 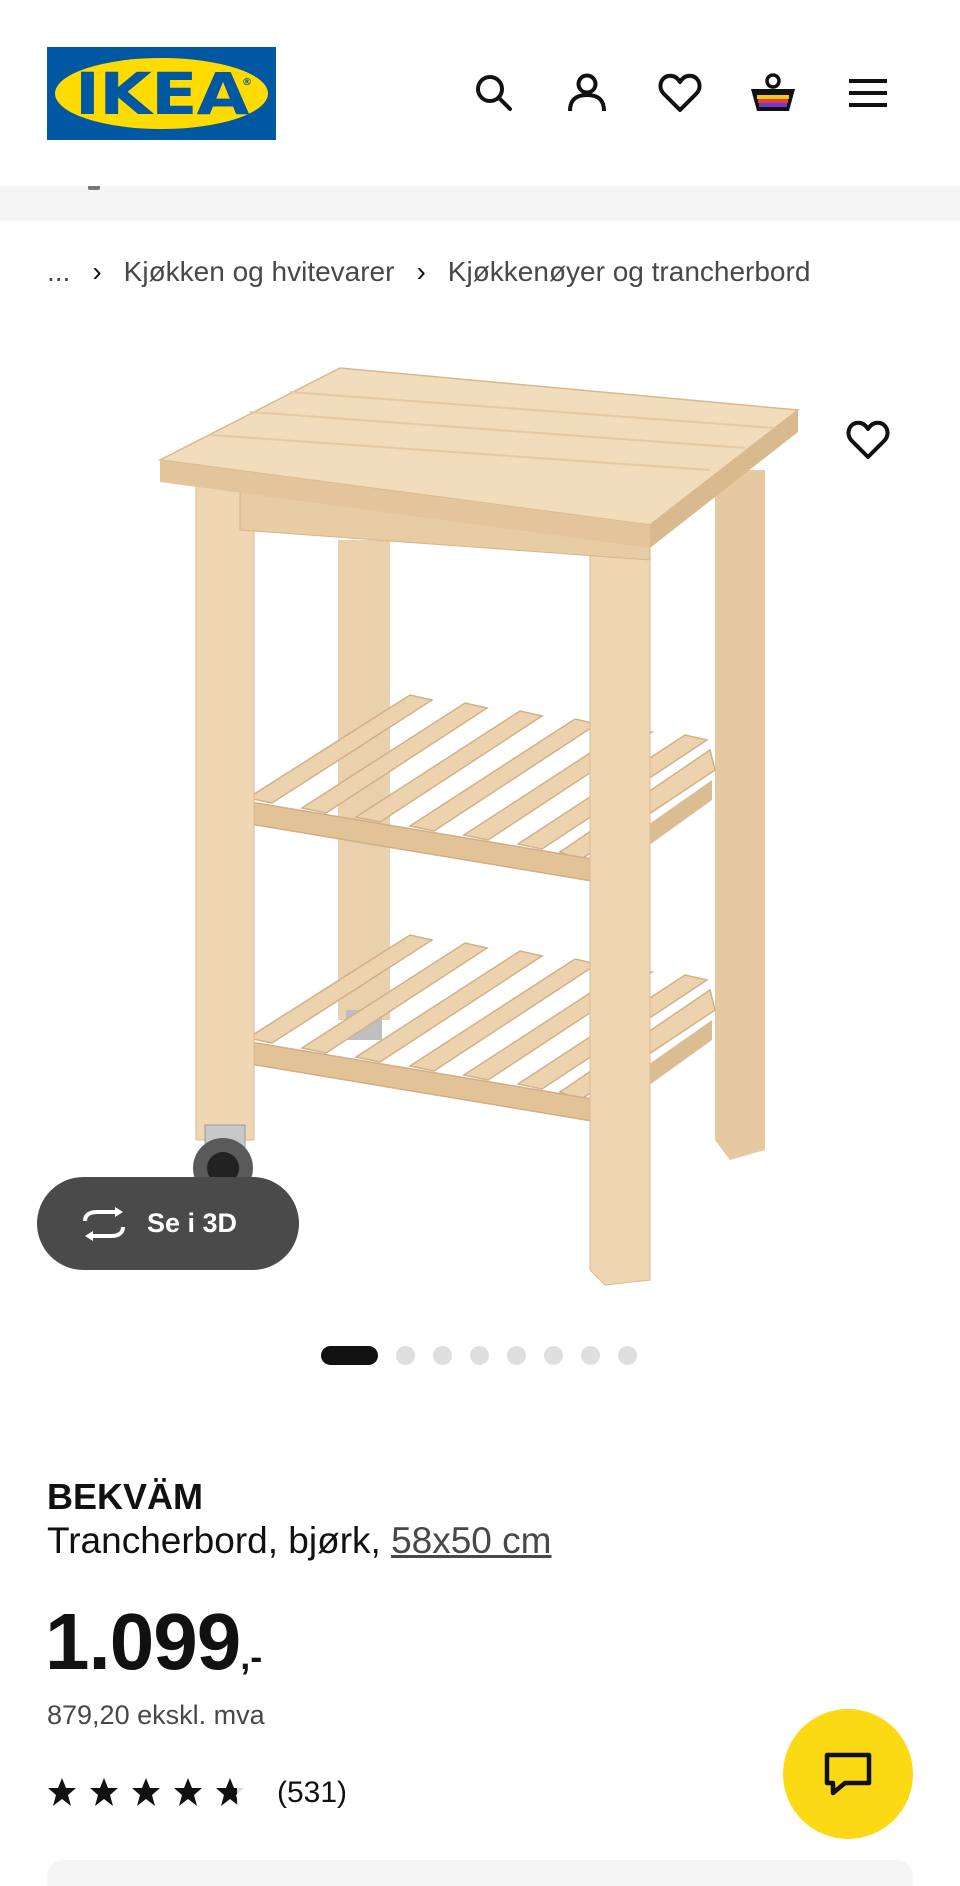 I want to click on product-description: Trancherbord, bjørk, 58x50 cm, so click(x=299, y=1541).